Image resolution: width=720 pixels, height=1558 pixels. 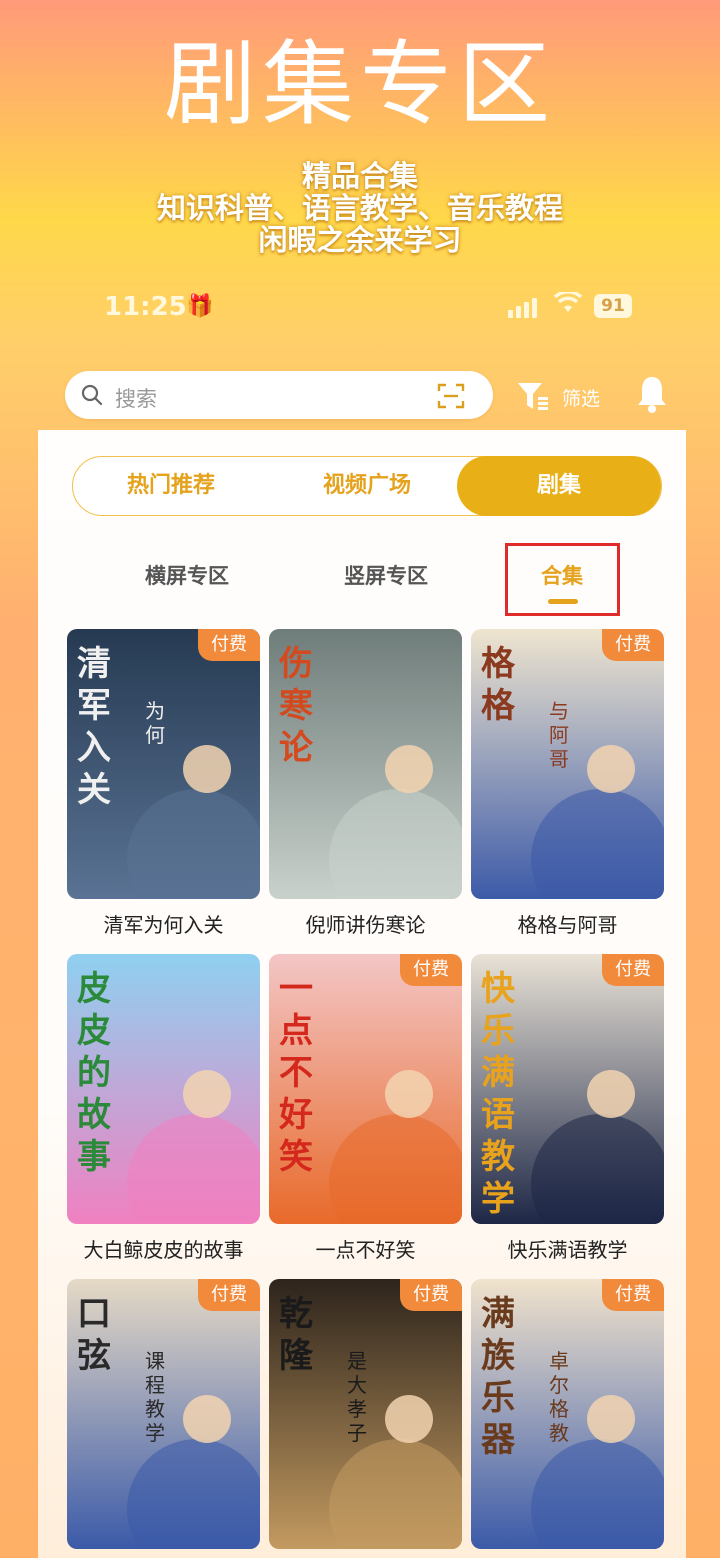 I want to click on series-cover: 皮皮的故事, so click(x=163, y=1089).